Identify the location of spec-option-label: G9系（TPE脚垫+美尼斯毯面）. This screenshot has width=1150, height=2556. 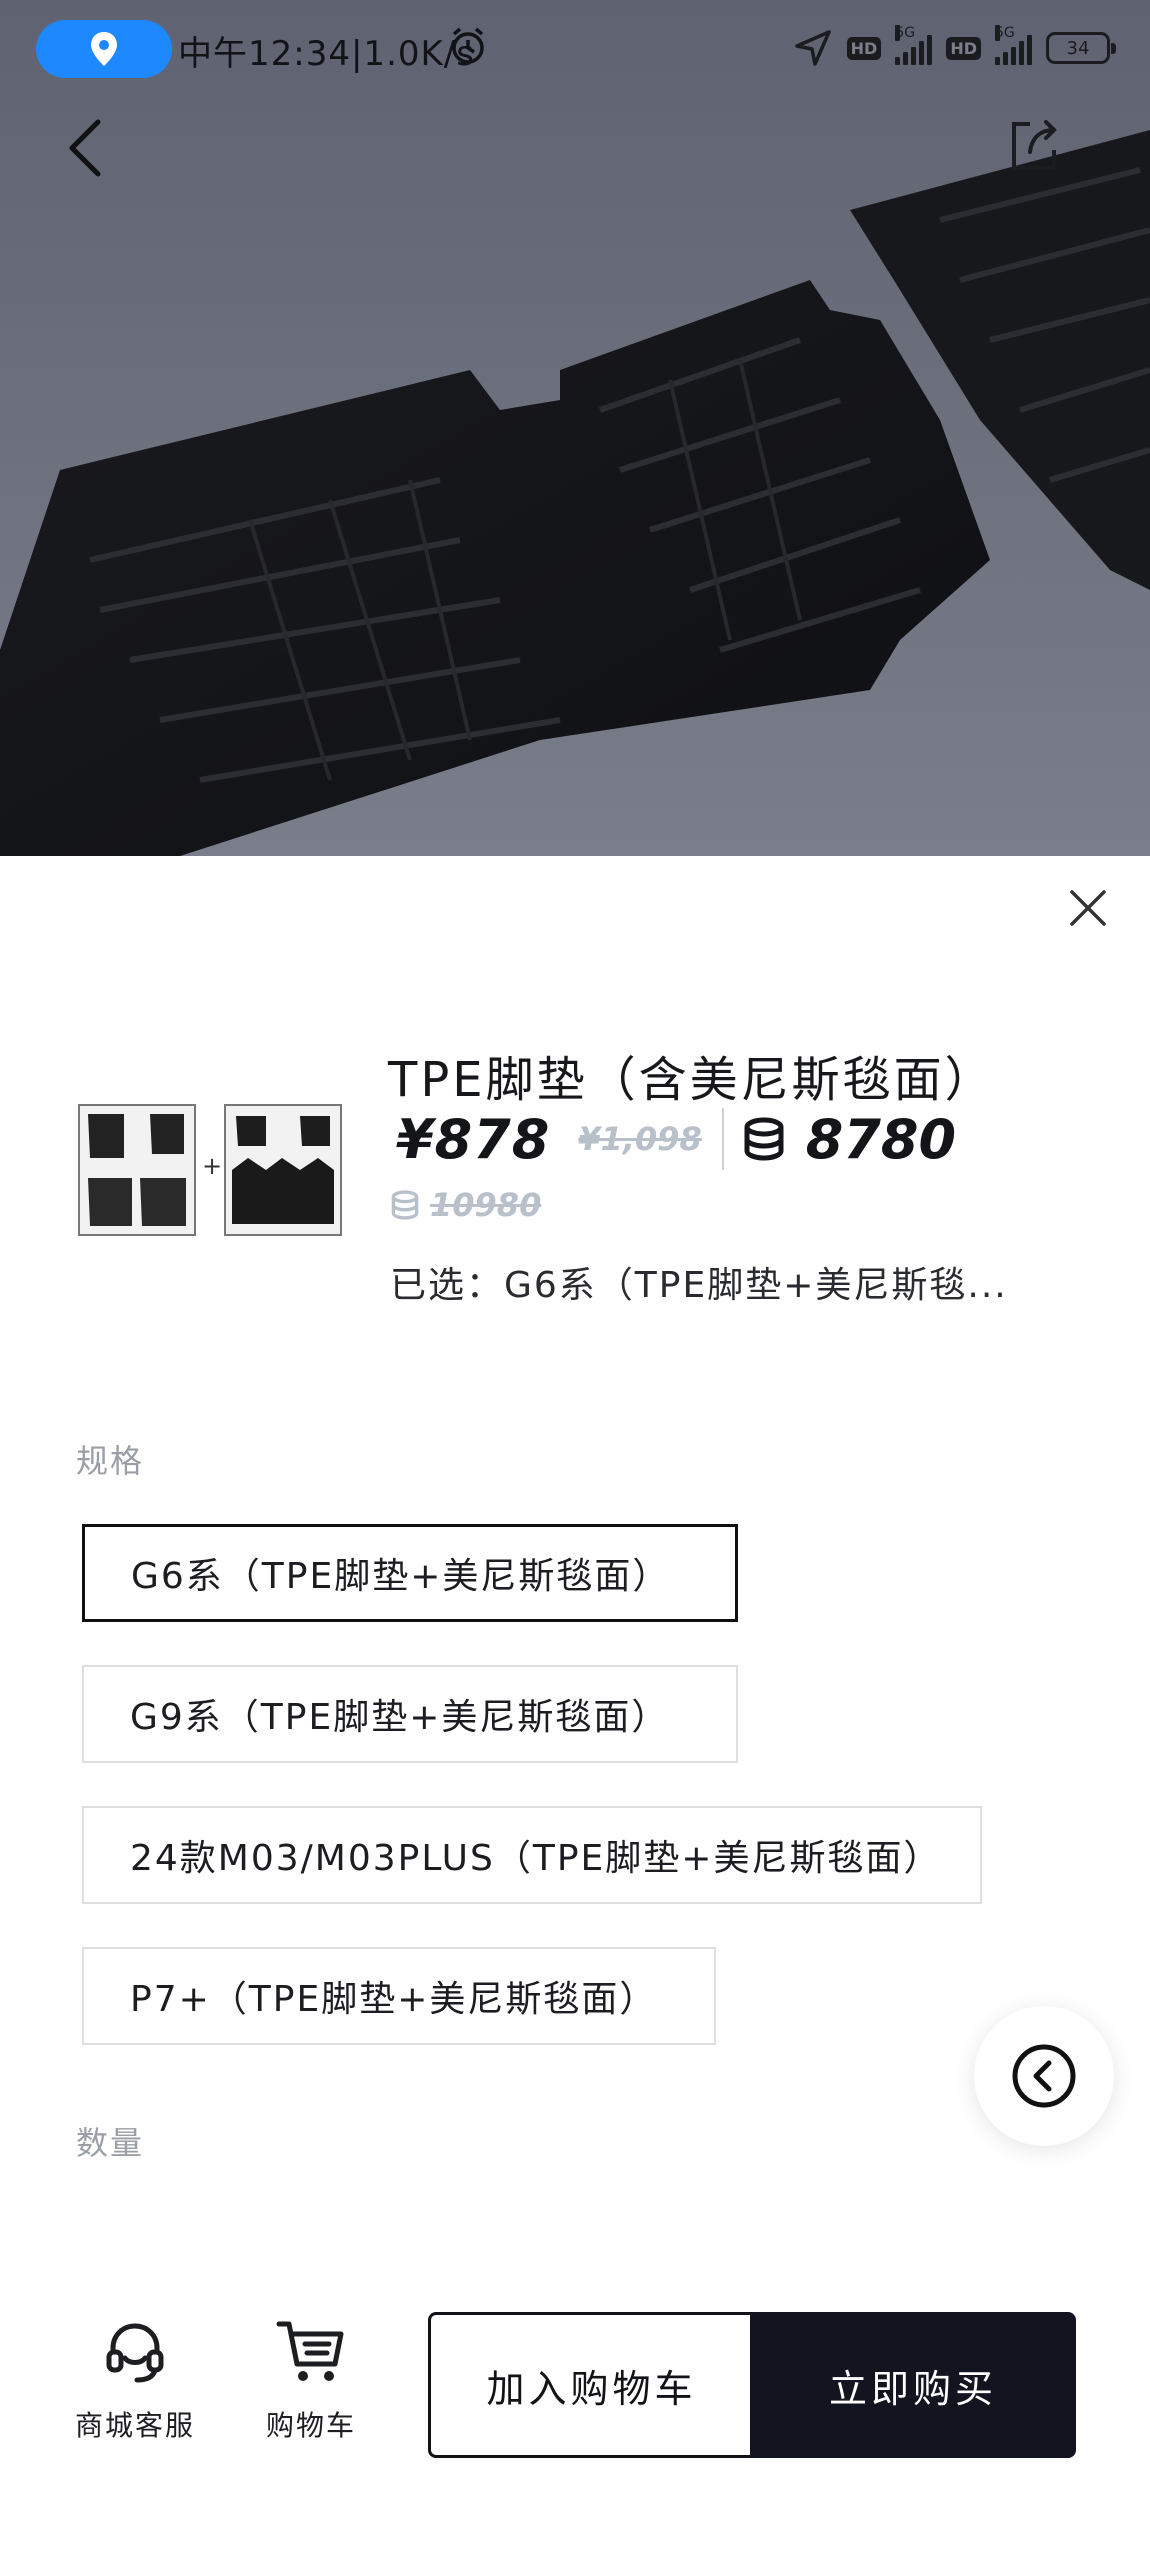
(400, 1717).